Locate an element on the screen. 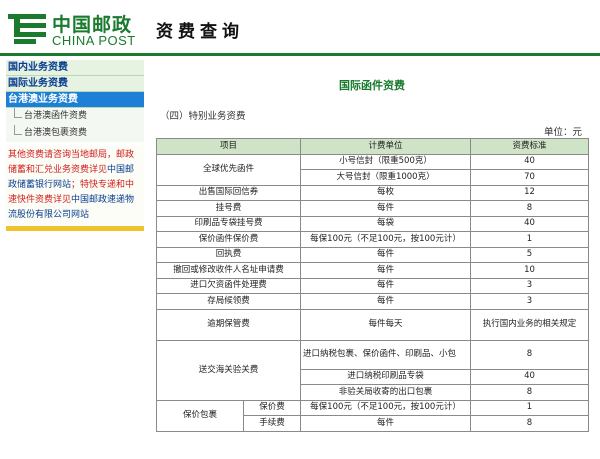  table-row: 回执费 每件 5 is located at coordinates (372, 254).